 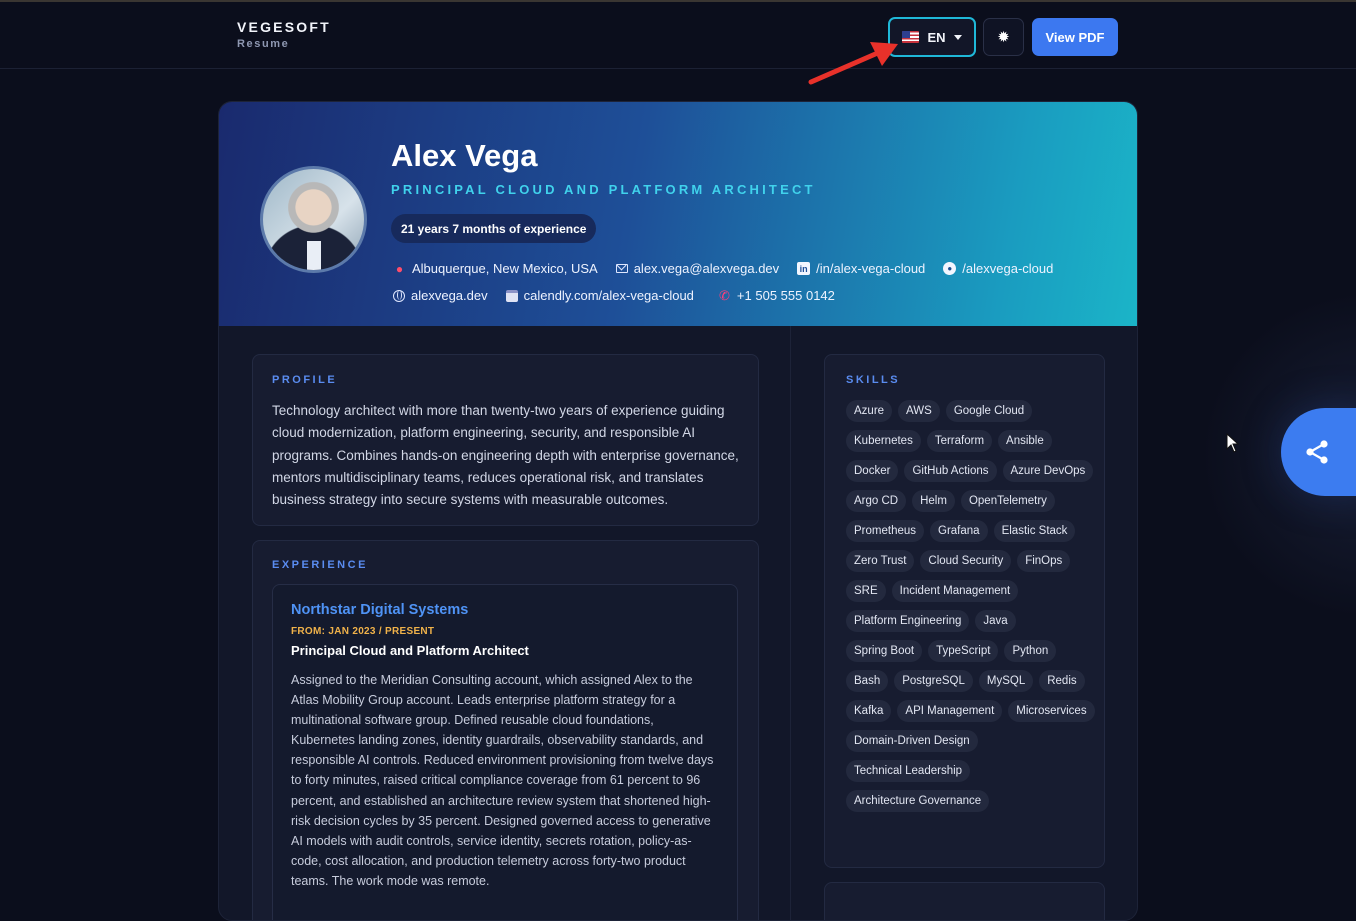 What do you see at coordinates (995, 621) in the screenshot?
I see `skill-chip: Java` at bounding box center [995, 621].